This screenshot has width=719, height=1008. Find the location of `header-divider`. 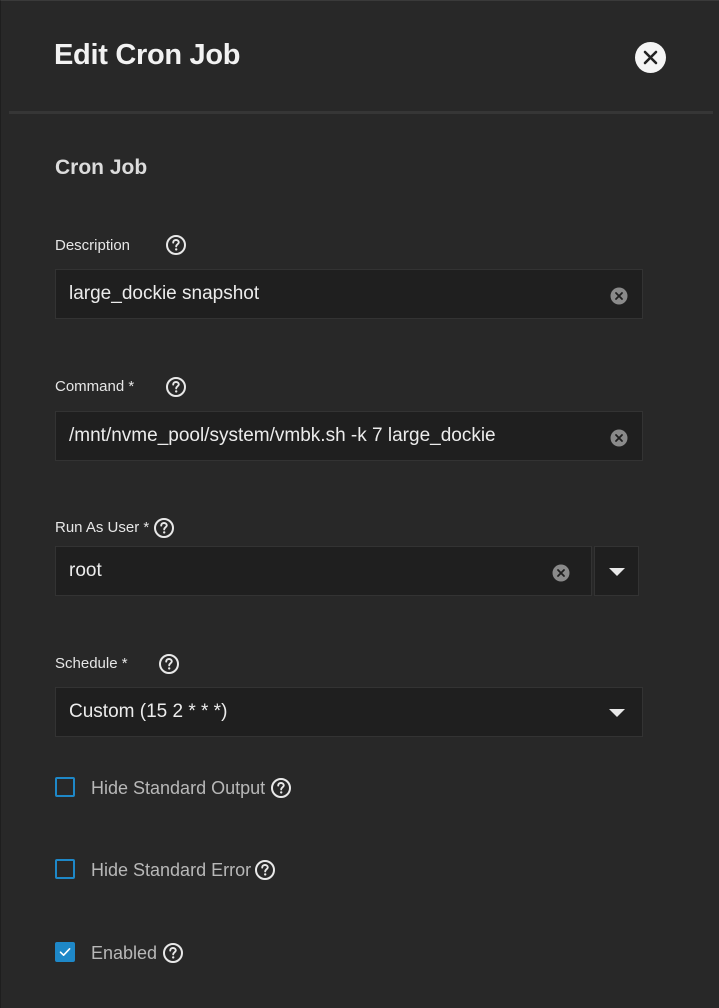

header-divider is located at coordinates (361, 112).